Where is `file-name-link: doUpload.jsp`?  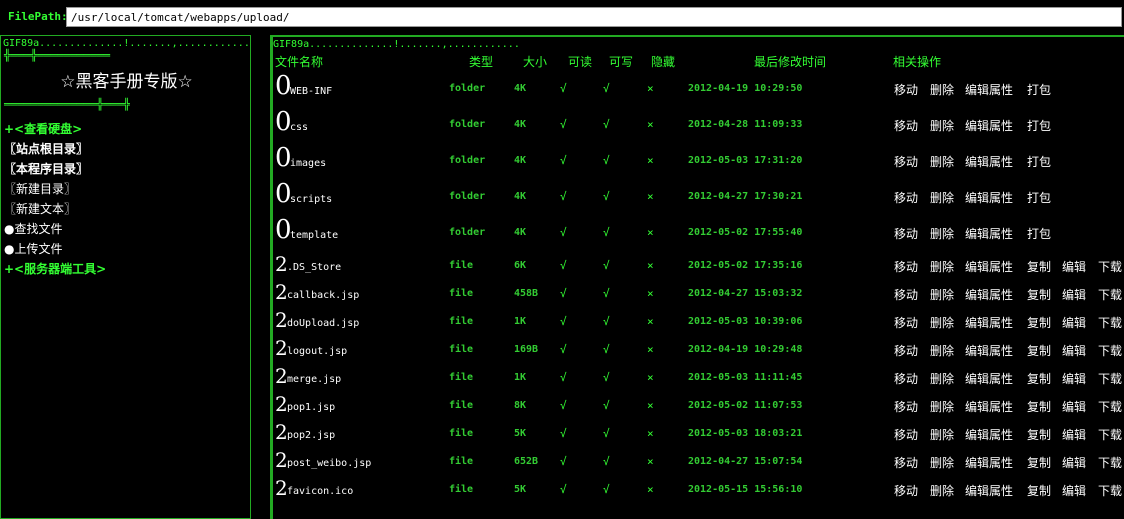
file-name-link: doUpload.jsp is located at coordinates (323, 323).